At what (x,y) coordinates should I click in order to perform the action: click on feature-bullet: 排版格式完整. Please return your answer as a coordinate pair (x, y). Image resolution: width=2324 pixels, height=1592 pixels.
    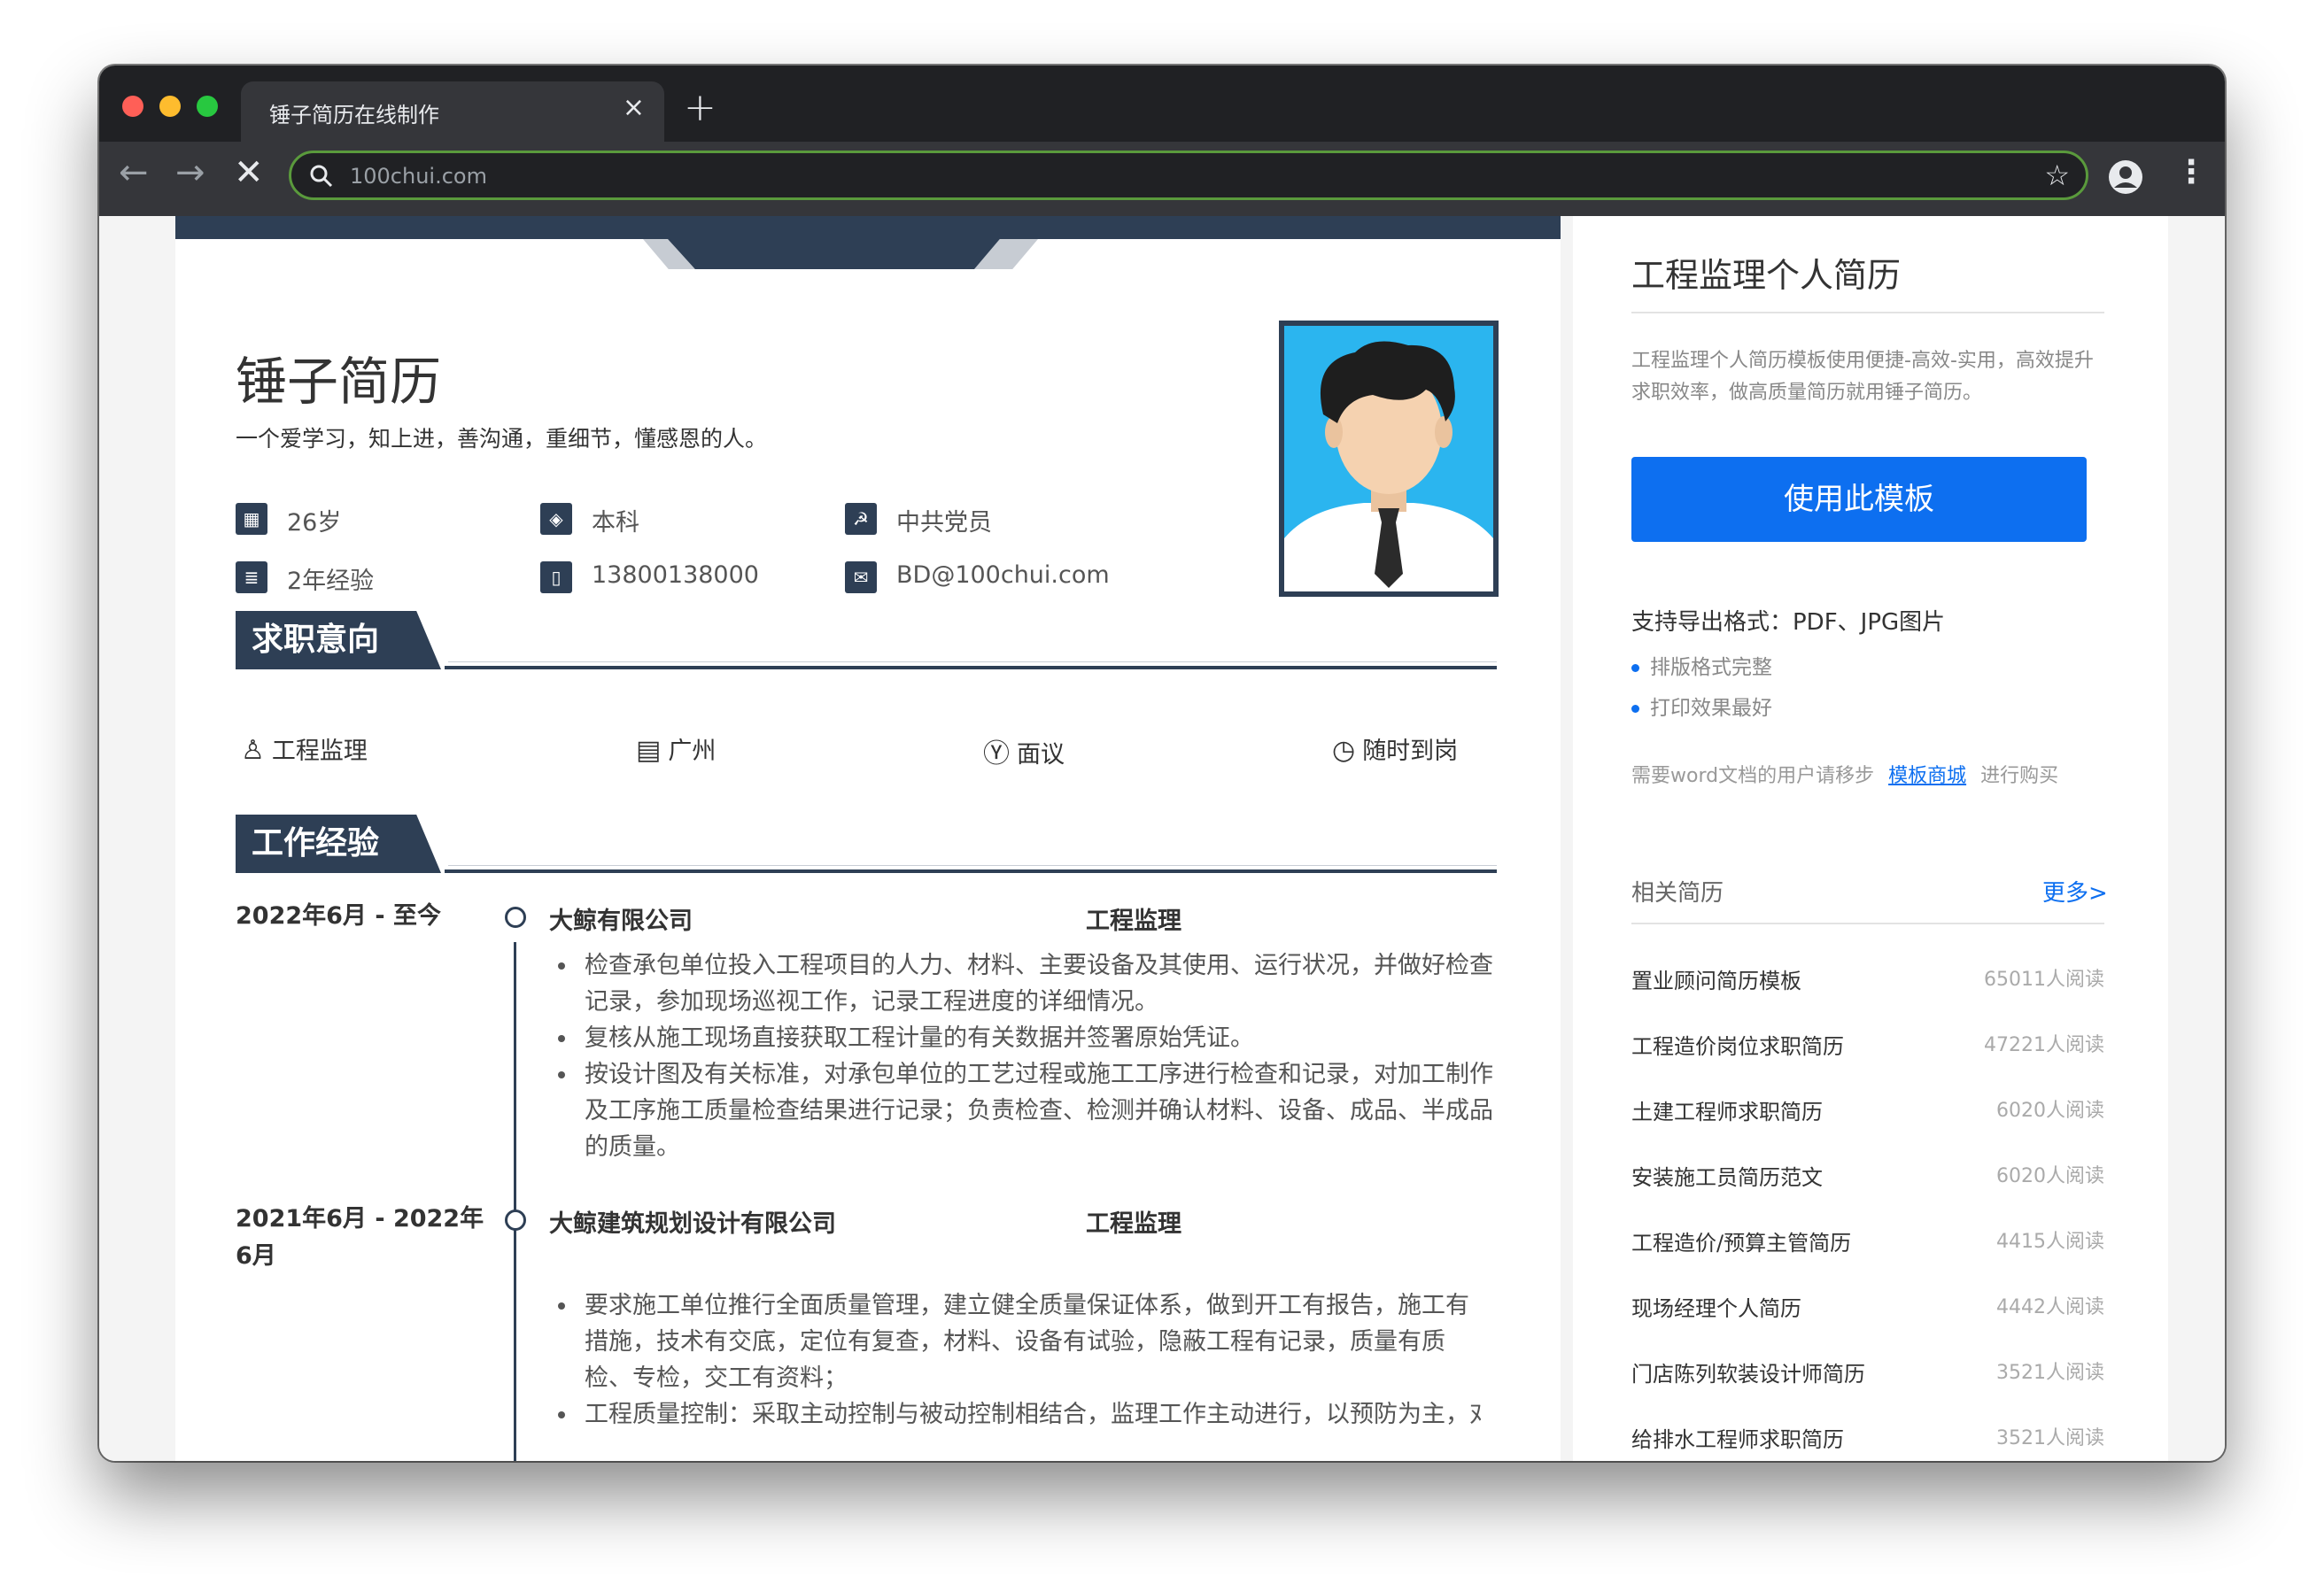
    Looking at the image, I should click on (1701, 665).